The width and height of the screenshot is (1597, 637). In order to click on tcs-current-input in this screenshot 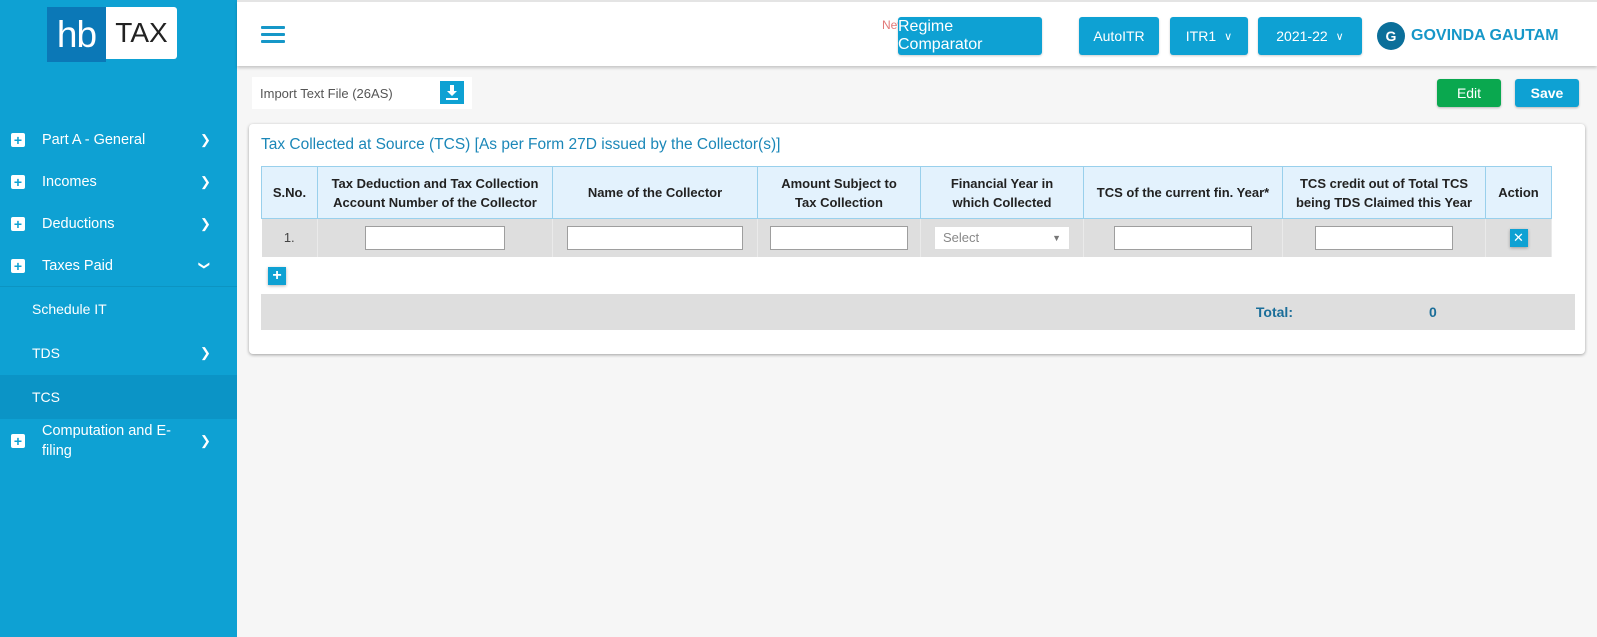, I will do `click(1183, 237)`.